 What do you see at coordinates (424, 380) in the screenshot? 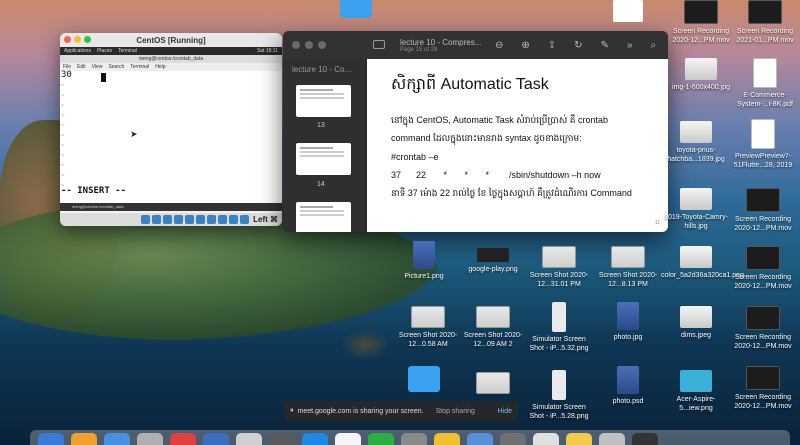
I see `desktop-folder-icon` at bounding box center [424, 380].